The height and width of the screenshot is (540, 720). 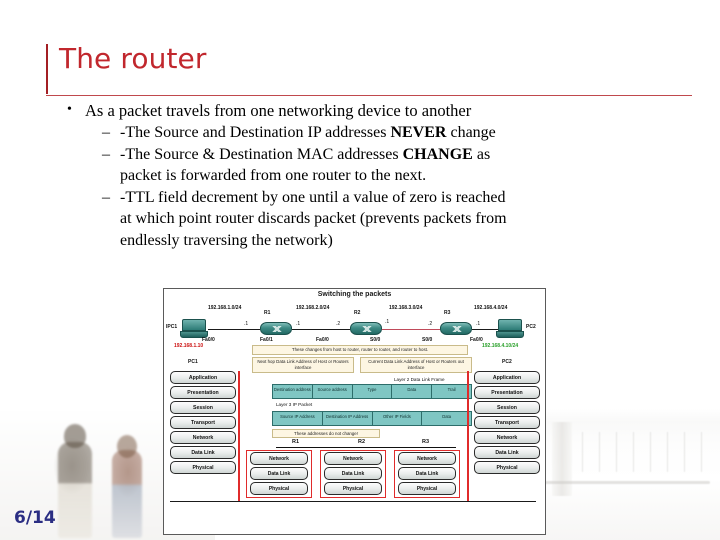 I want to click on bullet-text-part: change, so click(x=471, y=132).